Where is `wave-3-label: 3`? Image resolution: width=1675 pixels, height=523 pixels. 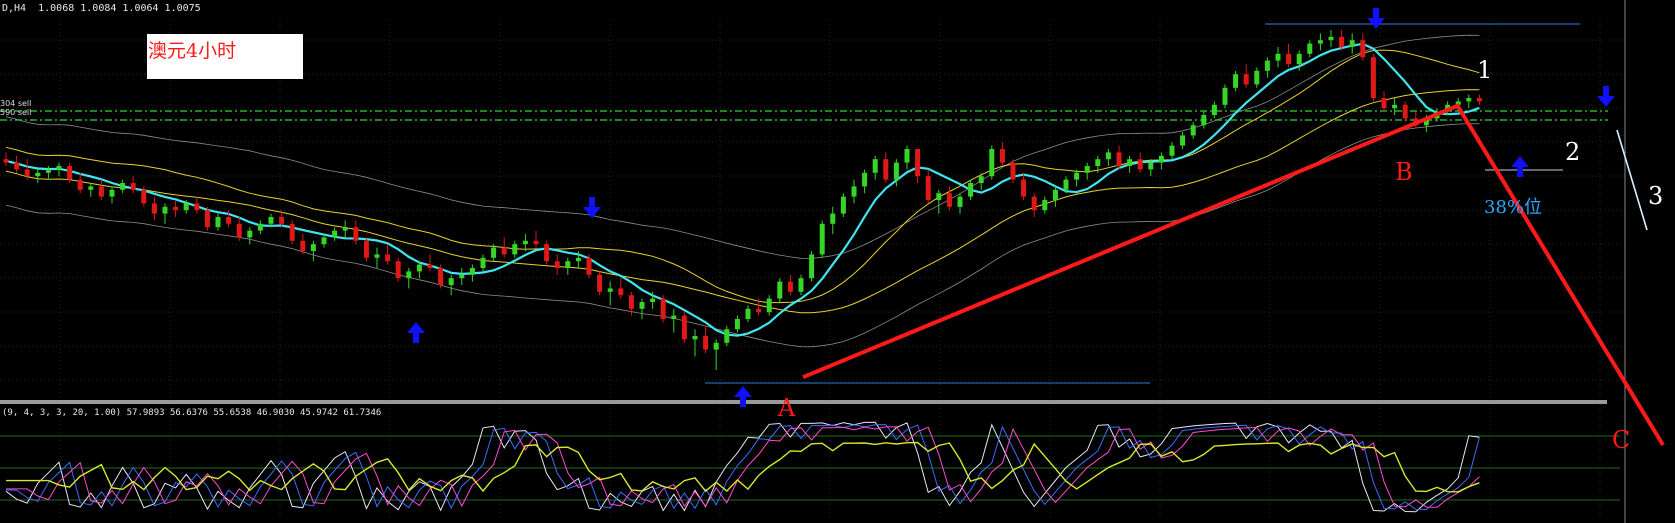
wave-3-label: 3 is located at coordinates (1656, 196).